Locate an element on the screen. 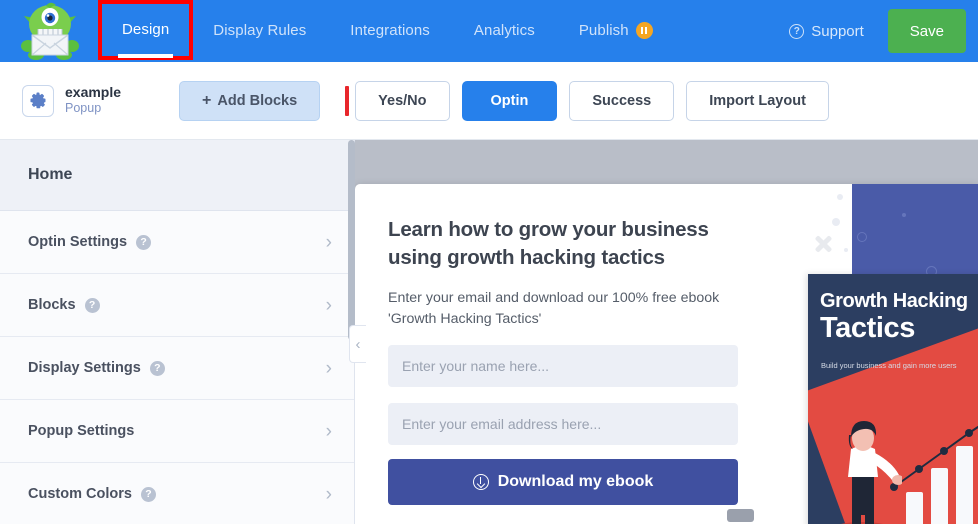 Image resolution: width=978 pixels, height=524 pixels. nav-tab-publish: Publish is located at coordinates (616, 31).